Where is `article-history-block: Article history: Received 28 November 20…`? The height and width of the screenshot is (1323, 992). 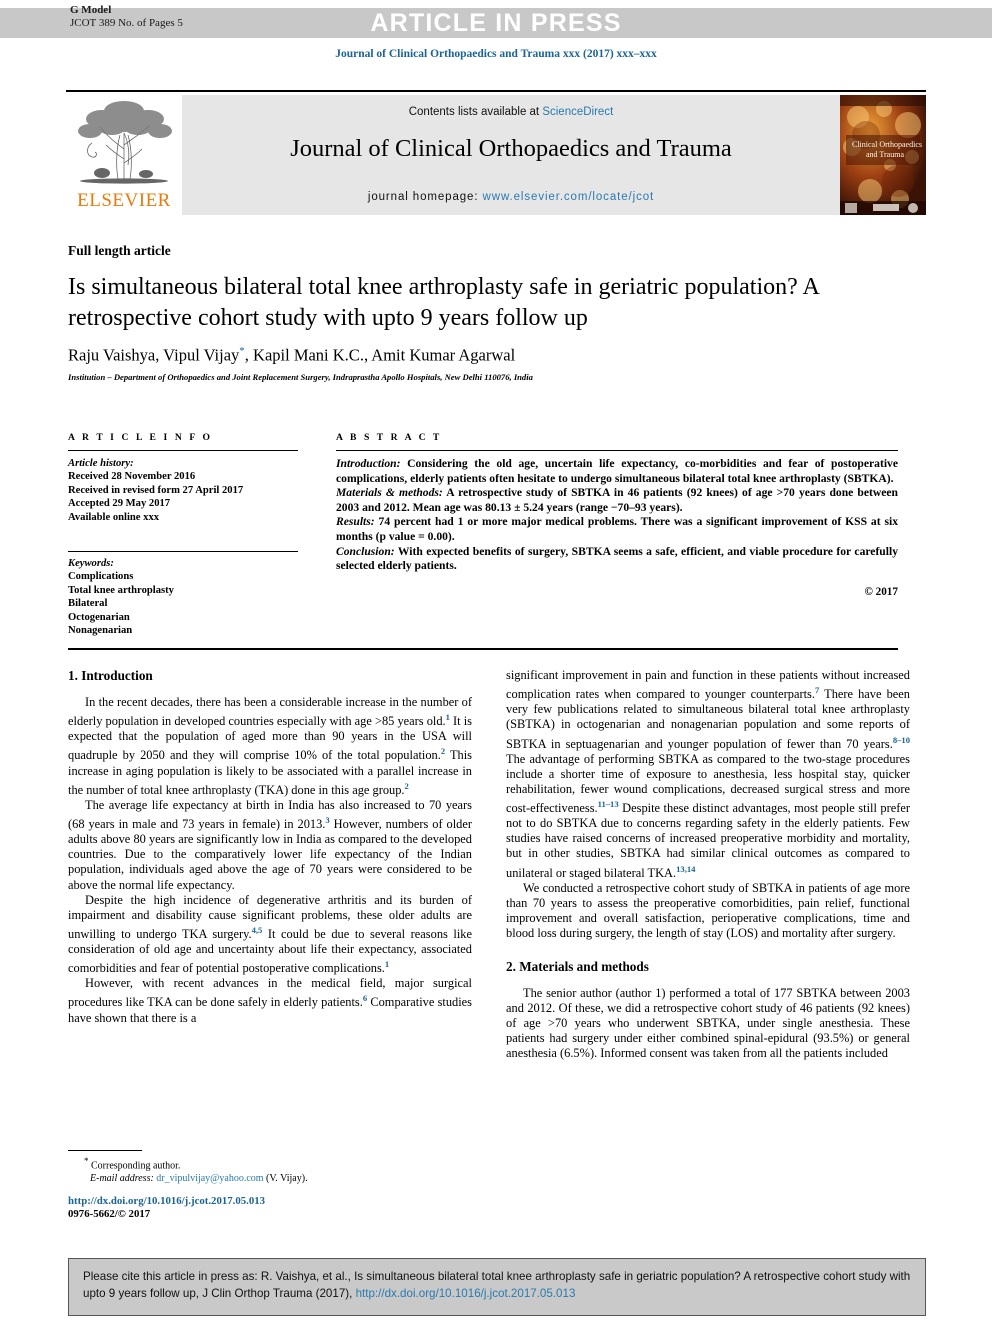 article-history-block: Article history: Received 28 November 20… is located at coordinates (183, 490).